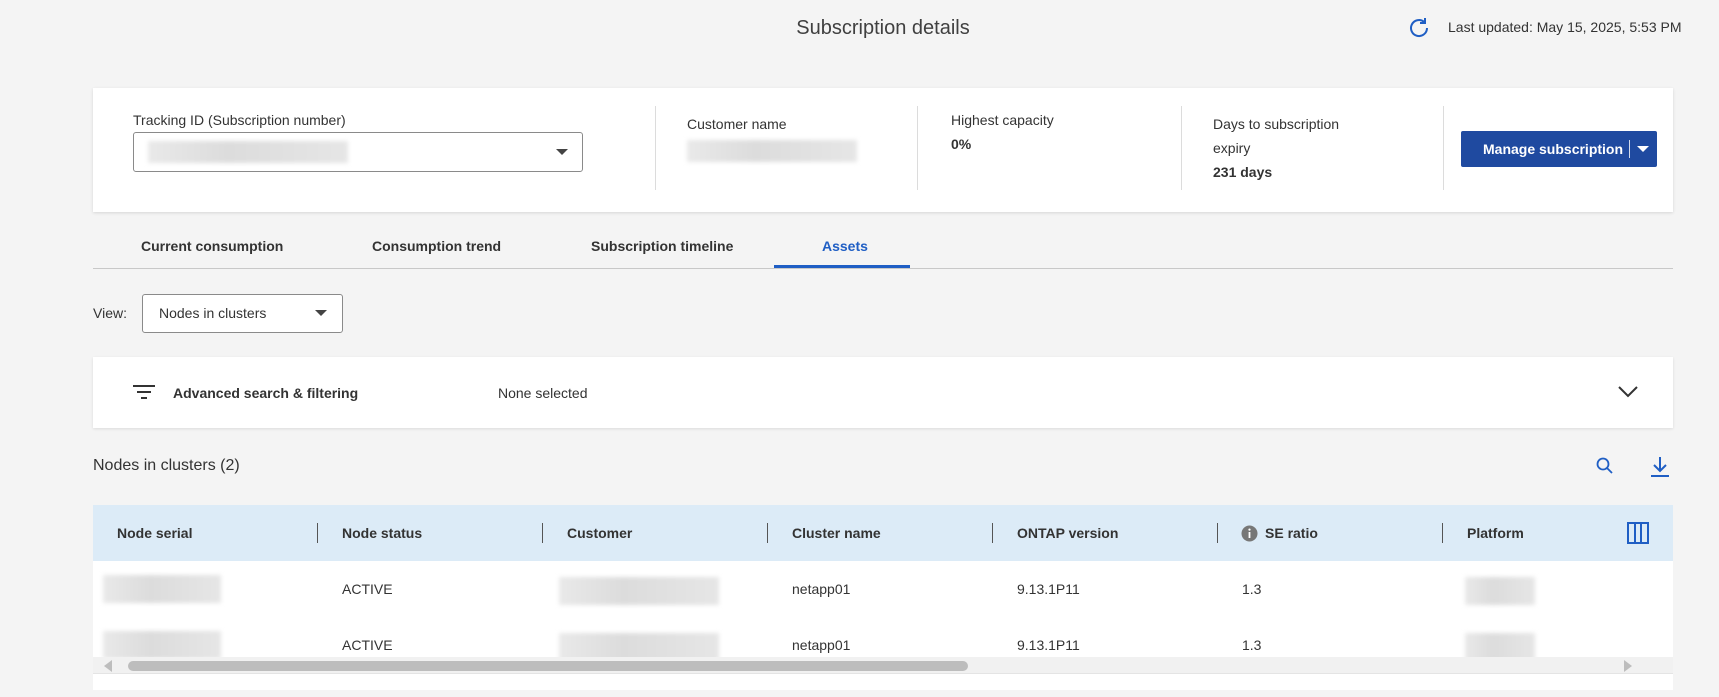 Image resolution: width=1719 pixels, height=697 pixels. What do you see at coordinates (154, 533) in the screenshot?
I see `column-header-node-serial: Node serial` at bounding box center [154, 533].